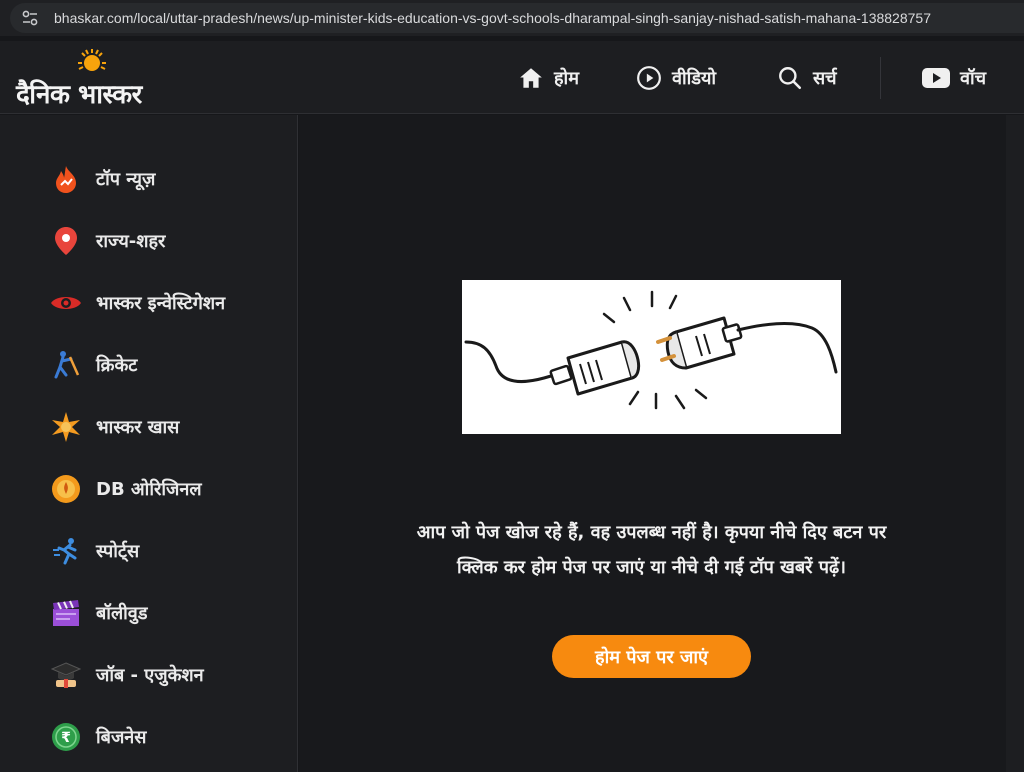  Describe the element at coordinates (790, 78) in the screenshot. I see `search-icon` at that location.